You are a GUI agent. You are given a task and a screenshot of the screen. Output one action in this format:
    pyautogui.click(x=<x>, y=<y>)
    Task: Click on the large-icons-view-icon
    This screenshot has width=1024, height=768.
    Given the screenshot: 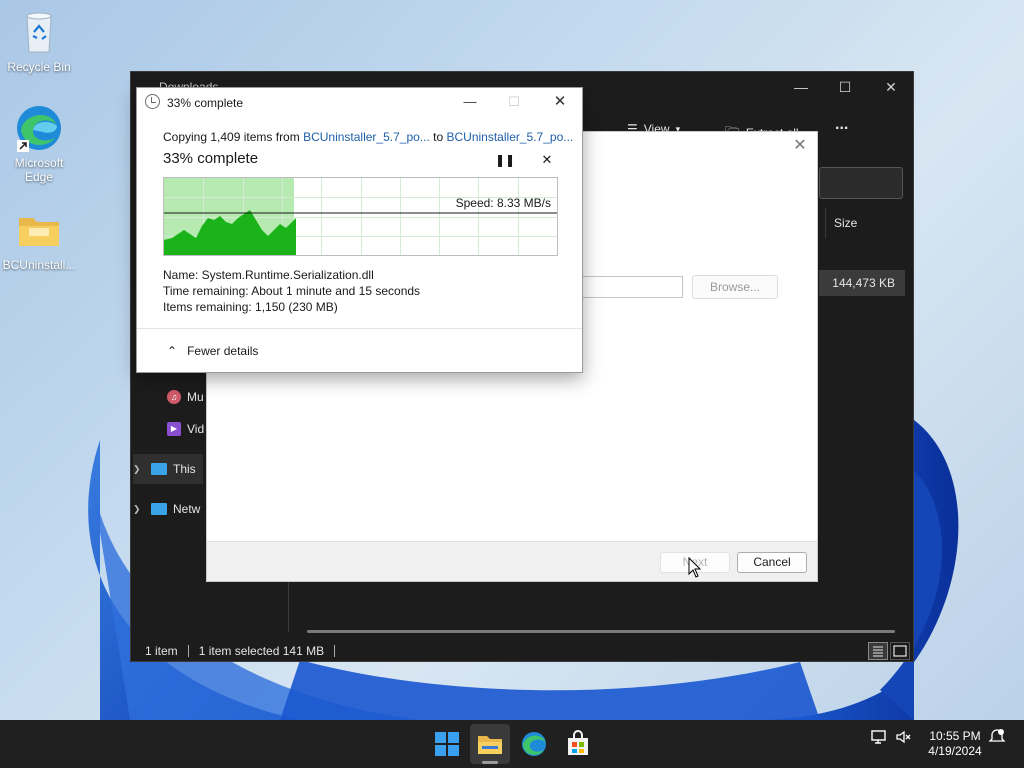 What is the action you would take?
    pyautogui.click(x=900, y=651)
    